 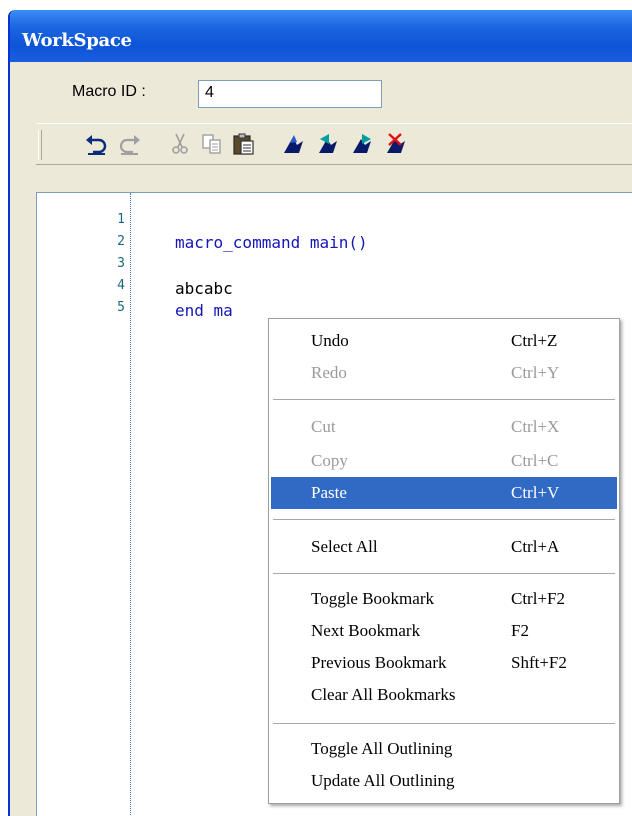 I want to click on redo-button, so click(x=130, y=144).